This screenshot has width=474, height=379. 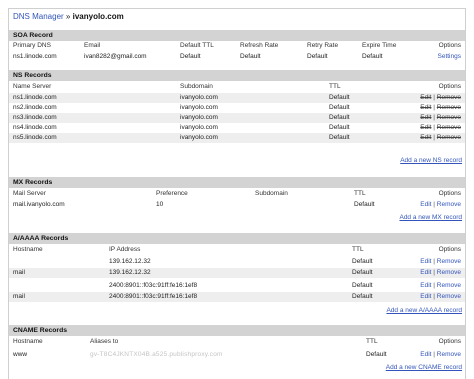 I want to click on mx-section-header: MX Records, so click(x=237, y=182).